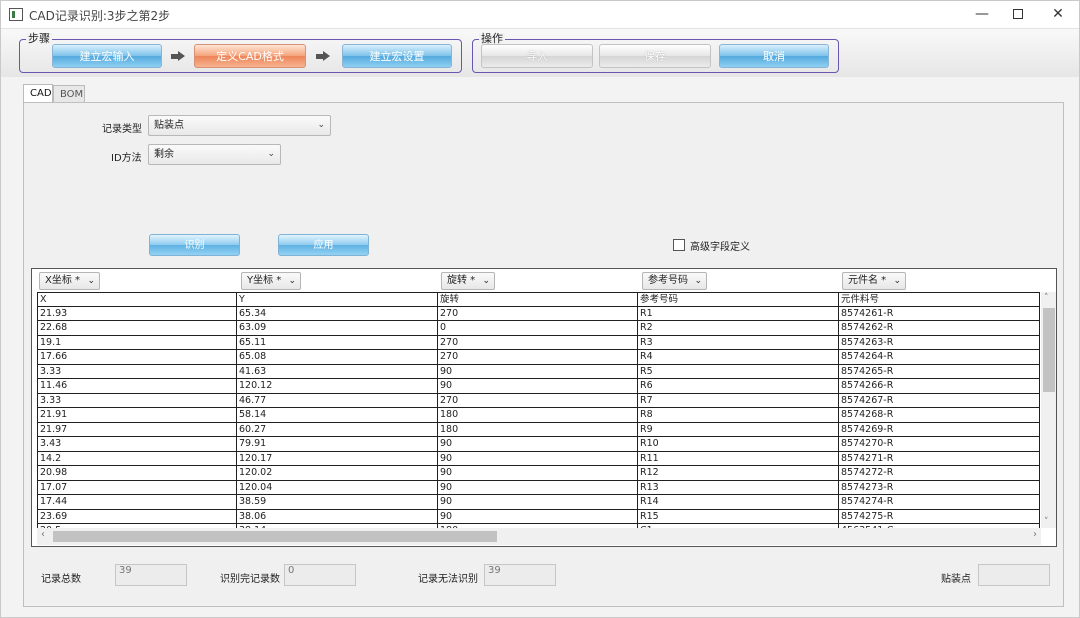  What do you see at coordinates (337, 444) in the screenshot?
I see `table-cell: 79.91` at bounding box center [337, 444].